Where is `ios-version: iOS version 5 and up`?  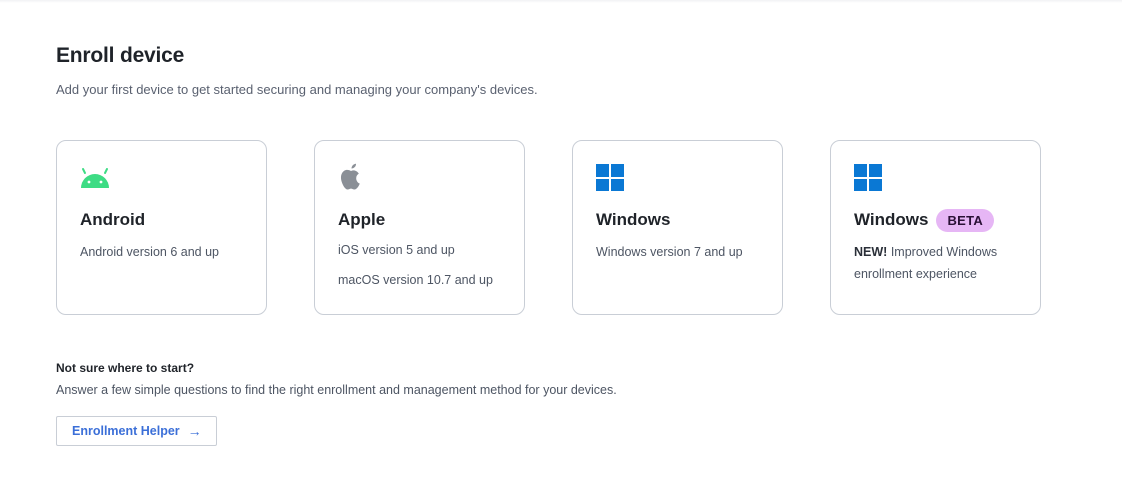 ios-version: iOS version 5 and up is located at coordinates (396, 250).